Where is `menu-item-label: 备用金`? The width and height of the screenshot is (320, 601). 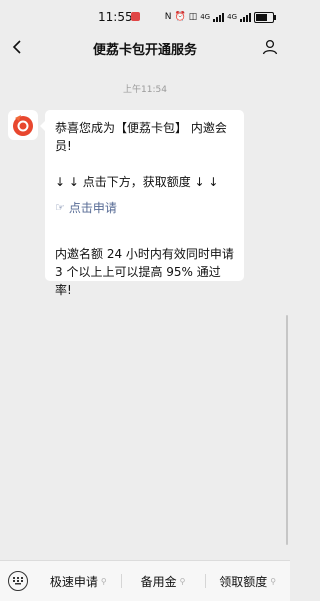 menu-item-label: 备用金 is located at coordinates (158, 581).